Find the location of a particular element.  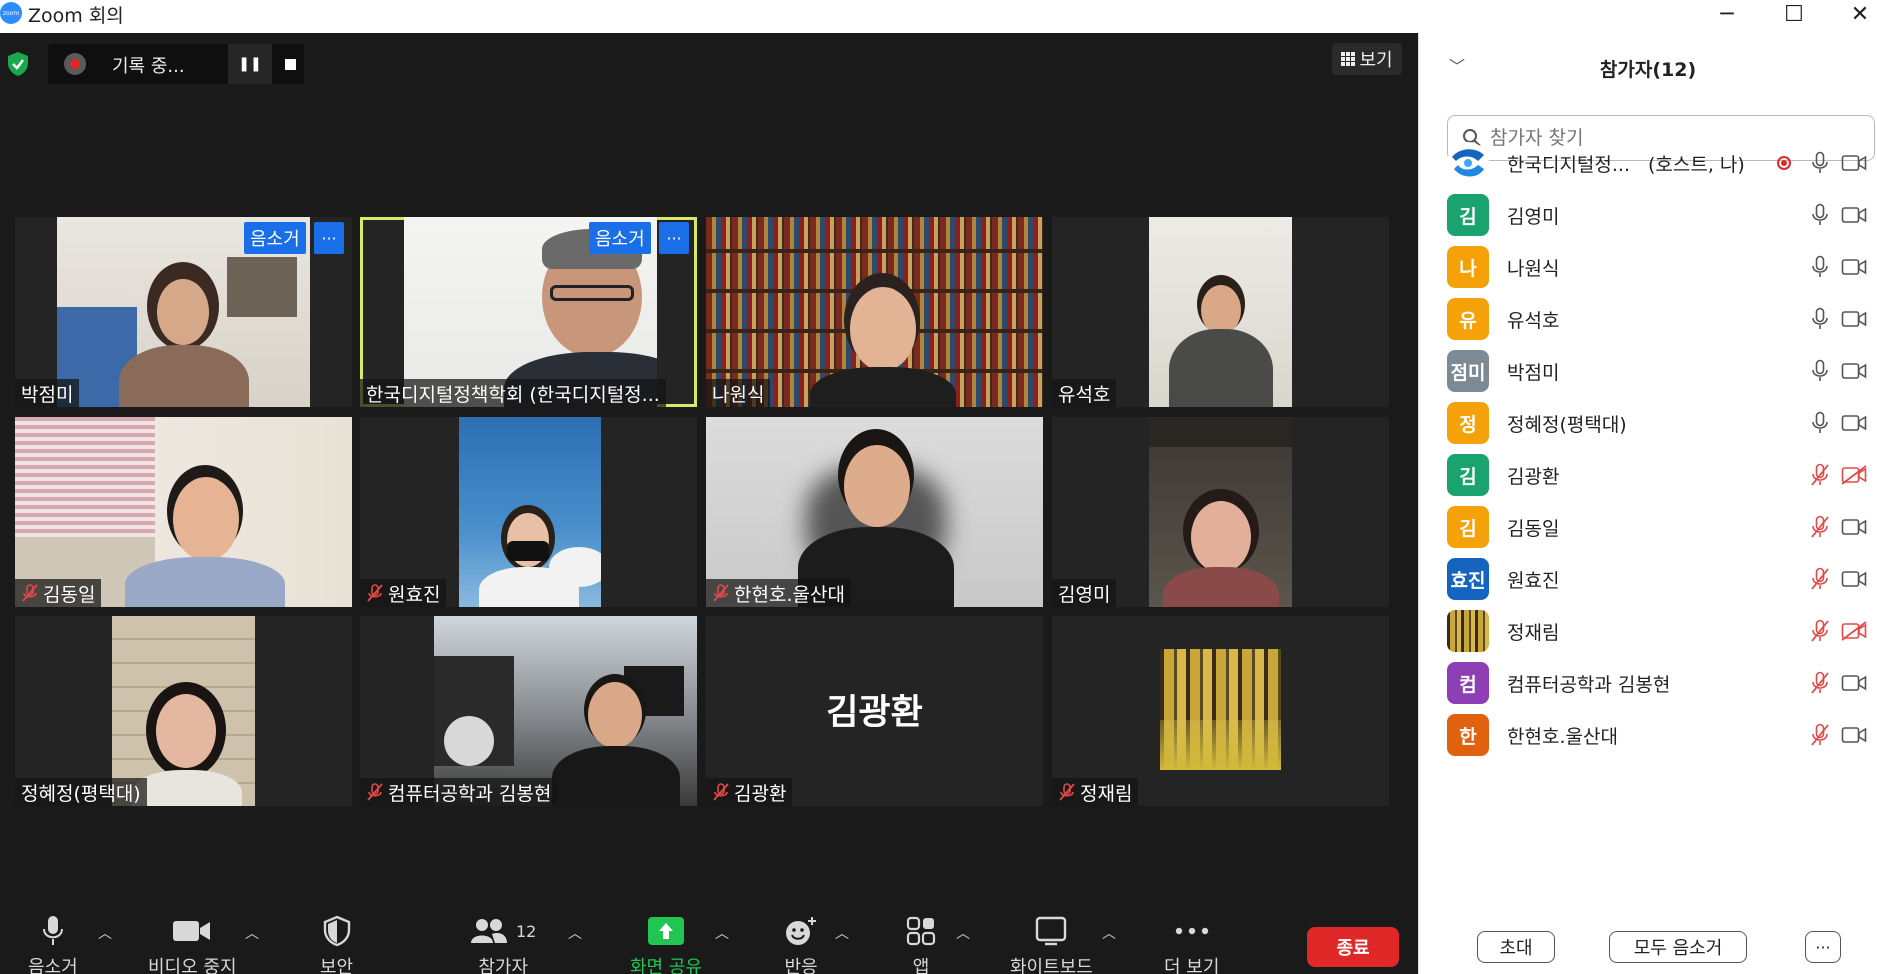

reactions-options-caret: ︿ is located at coordinates (842, 933).